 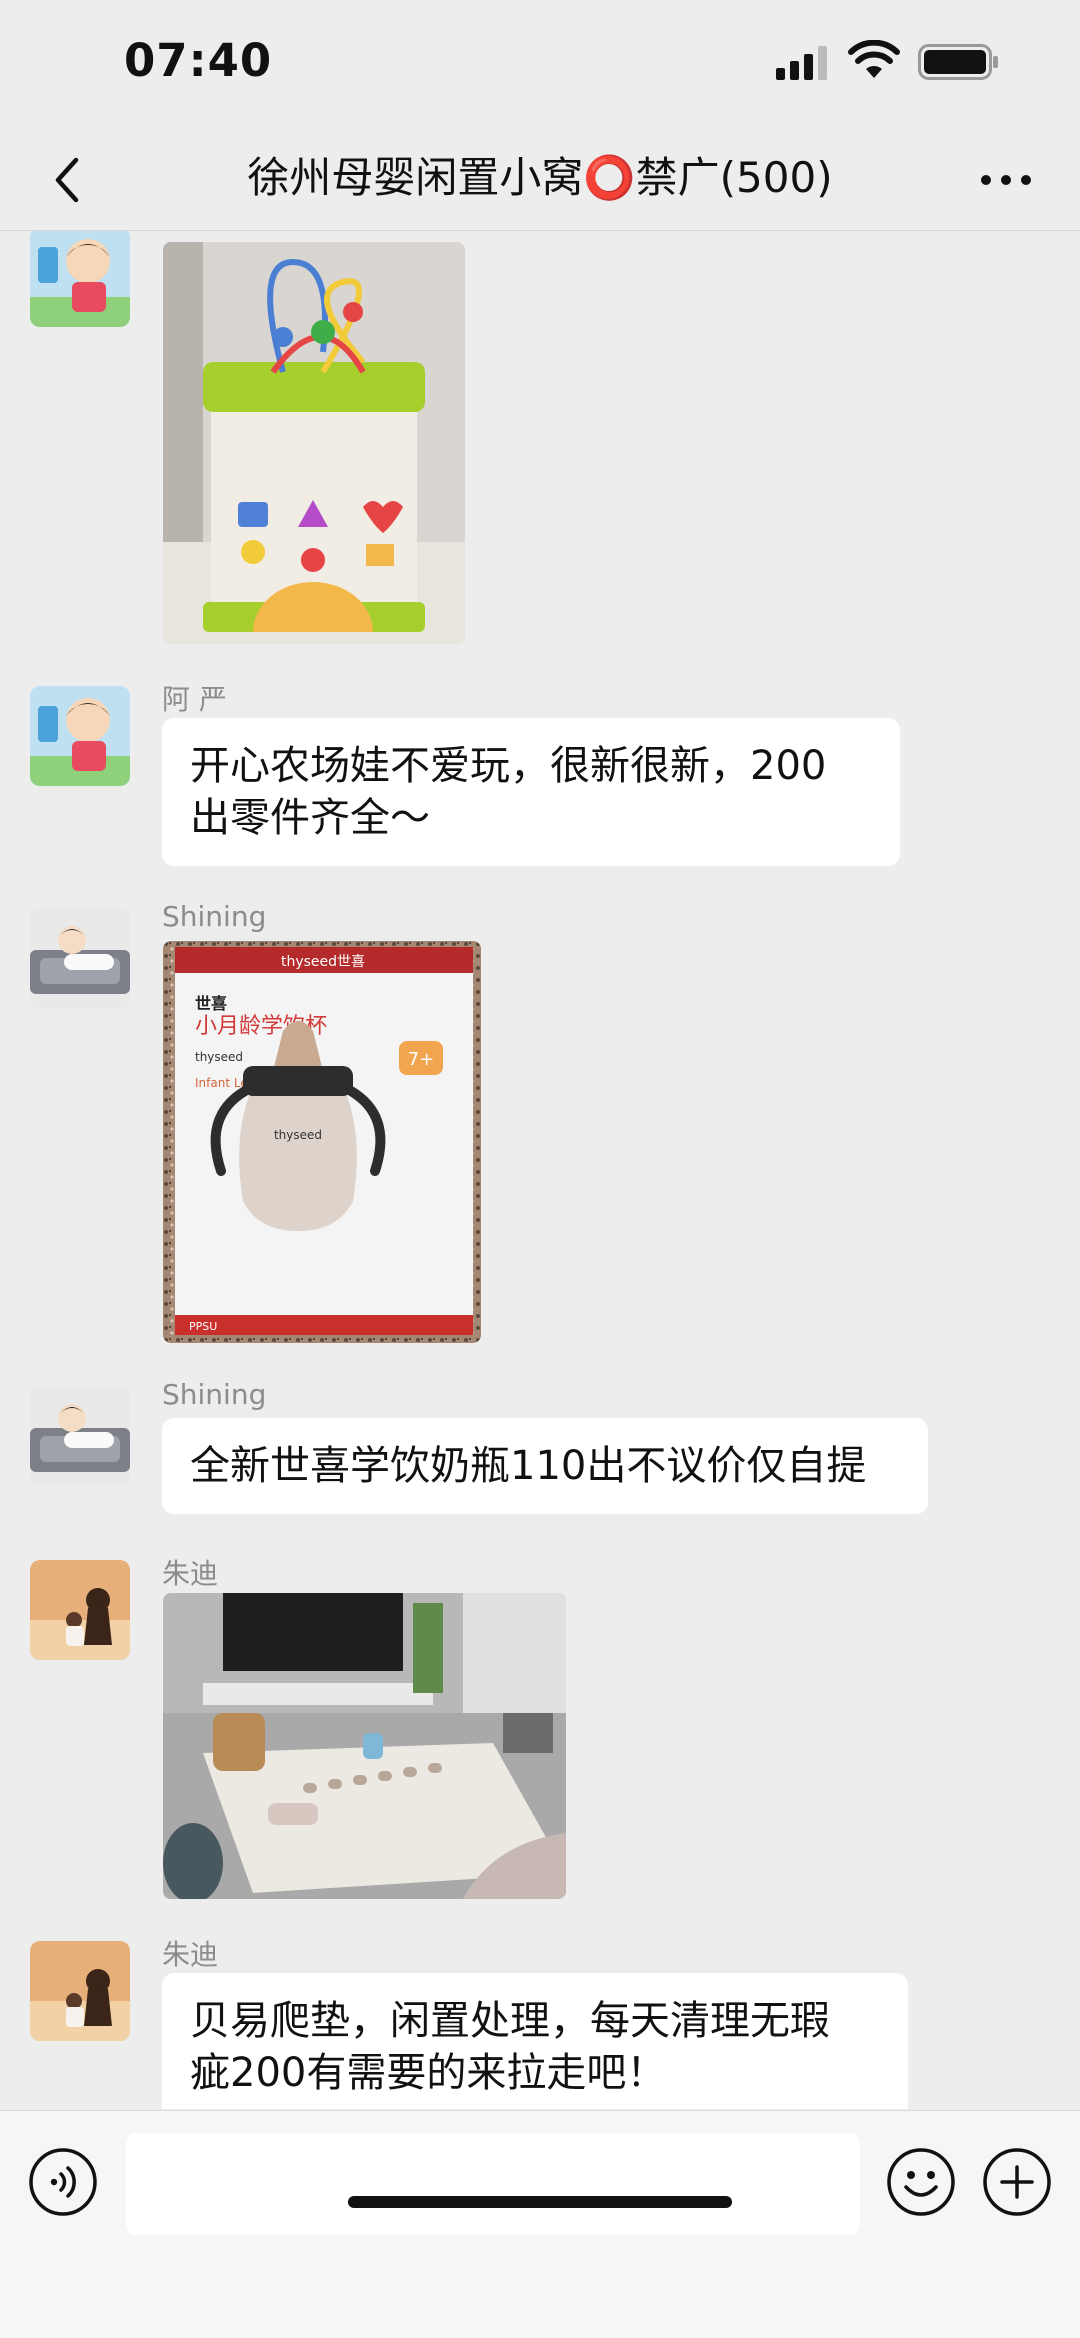 I want to click on message-input, so click(x=493, y=2184).